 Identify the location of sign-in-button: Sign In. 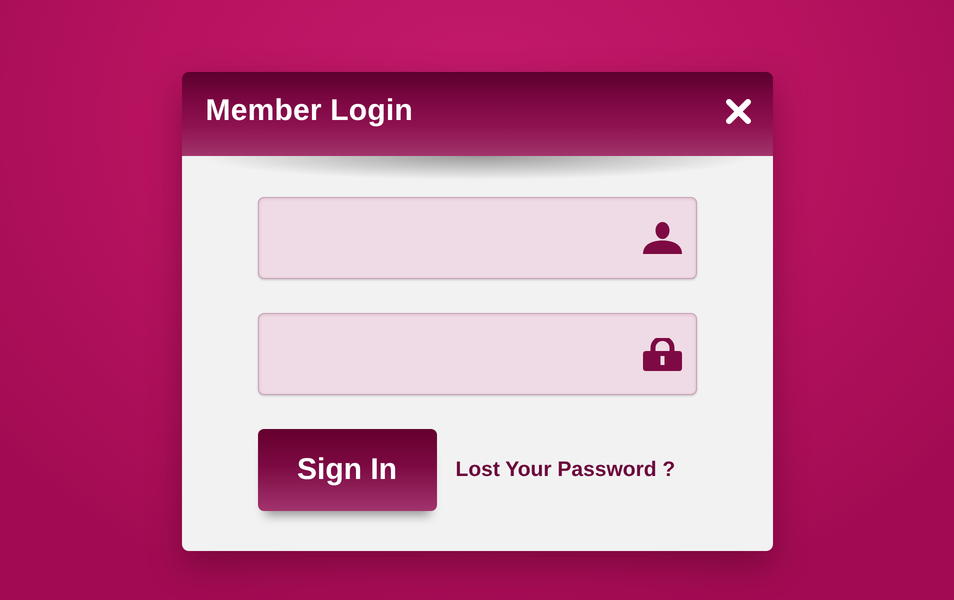
(347, 470).